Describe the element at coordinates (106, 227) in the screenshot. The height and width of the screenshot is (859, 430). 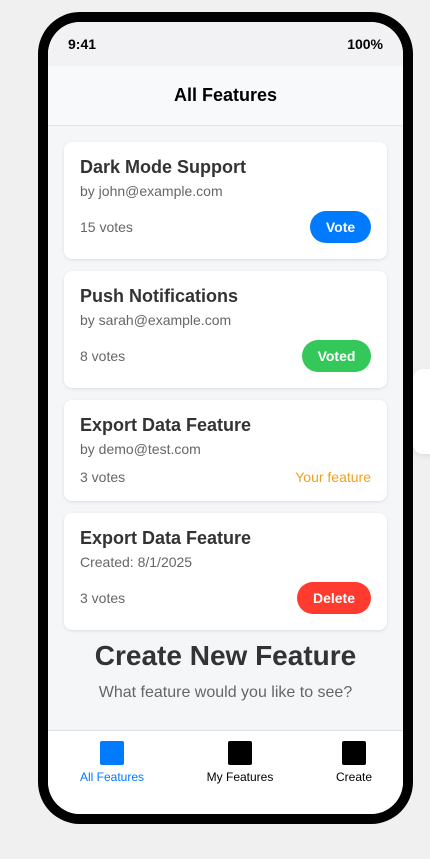
I see `vote-count: 15 votes` at that location.